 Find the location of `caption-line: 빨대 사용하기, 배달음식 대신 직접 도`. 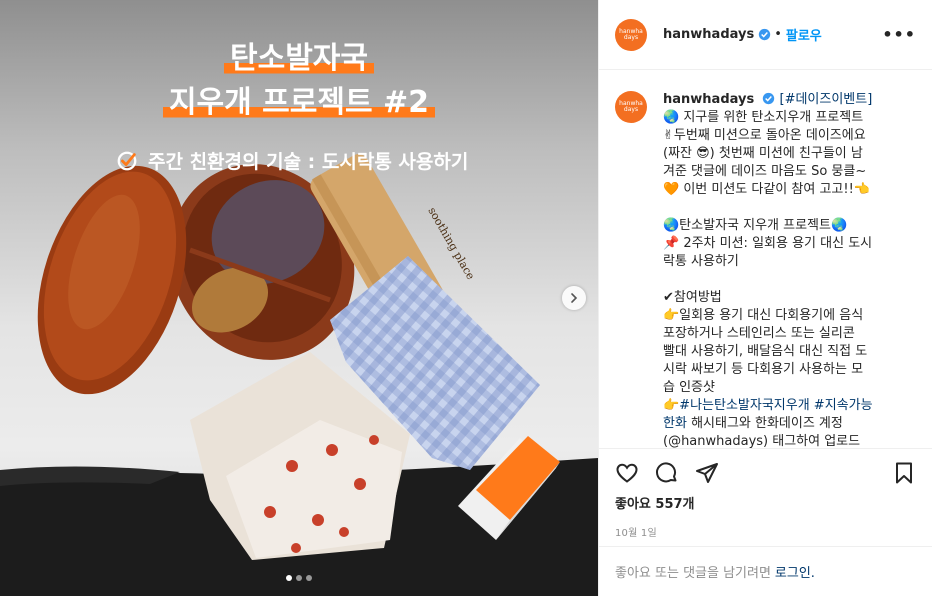

caption-line: 빨대 사용하기, 배달음식 대신 직접 도 is located at coordinates (765, 351).